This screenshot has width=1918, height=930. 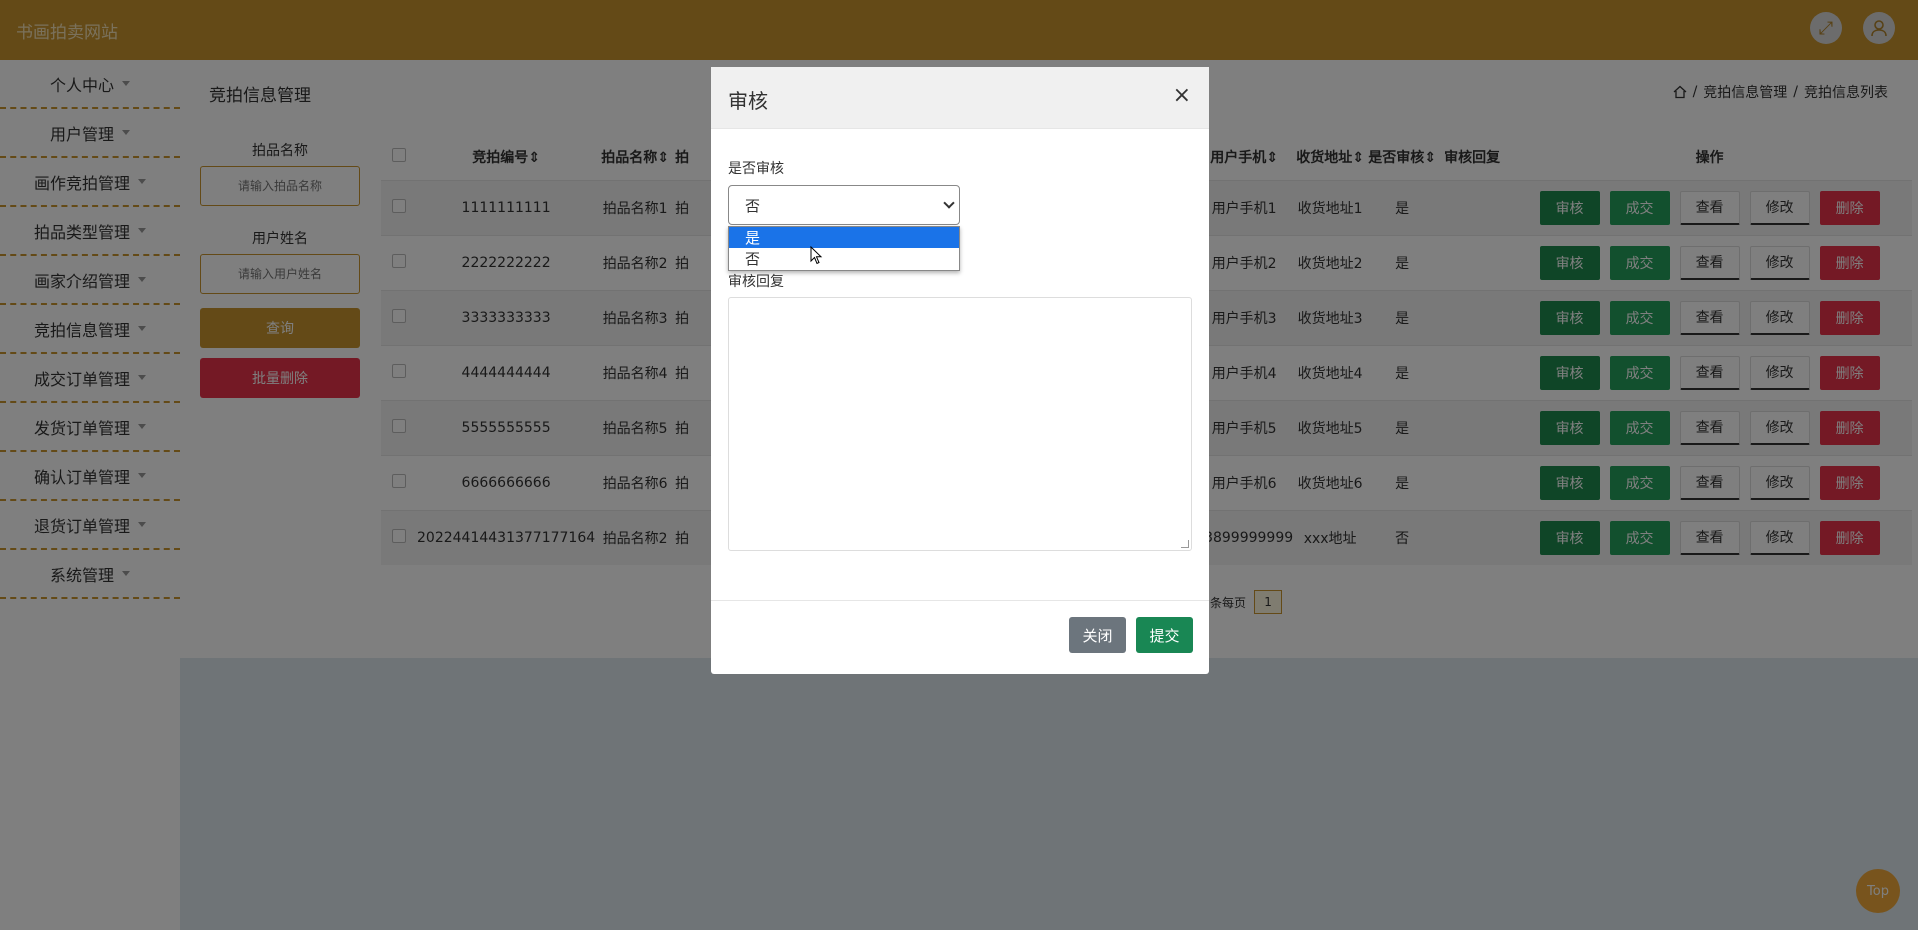 I want to click on audit-reply-textarea, so click(x=960, y=424).